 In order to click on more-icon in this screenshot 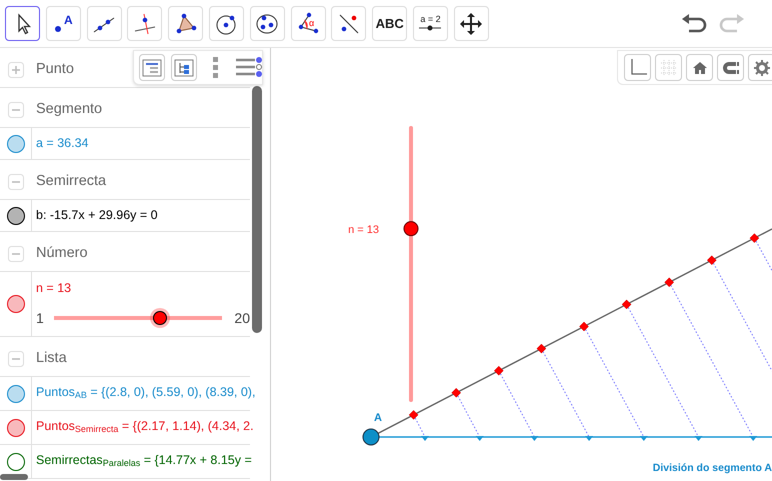, I will do `click(216, 68)`.